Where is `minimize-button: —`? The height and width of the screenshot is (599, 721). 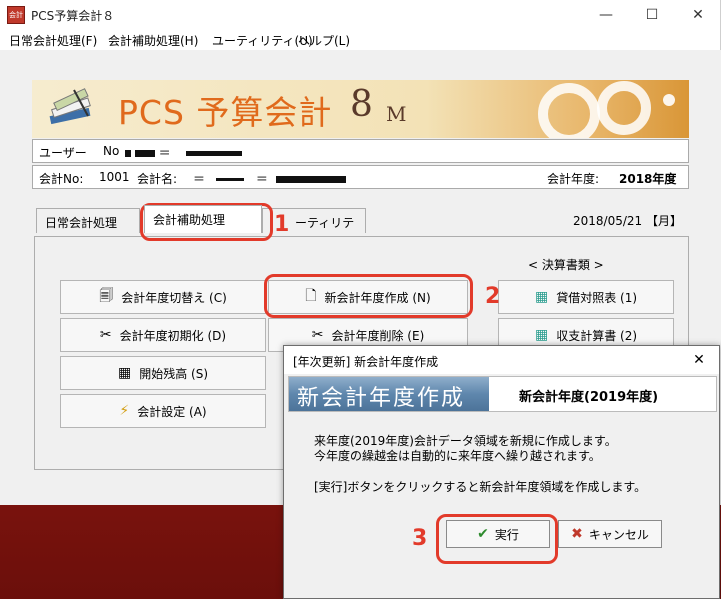
minimize-button: — is located at coordinates (606, 15).